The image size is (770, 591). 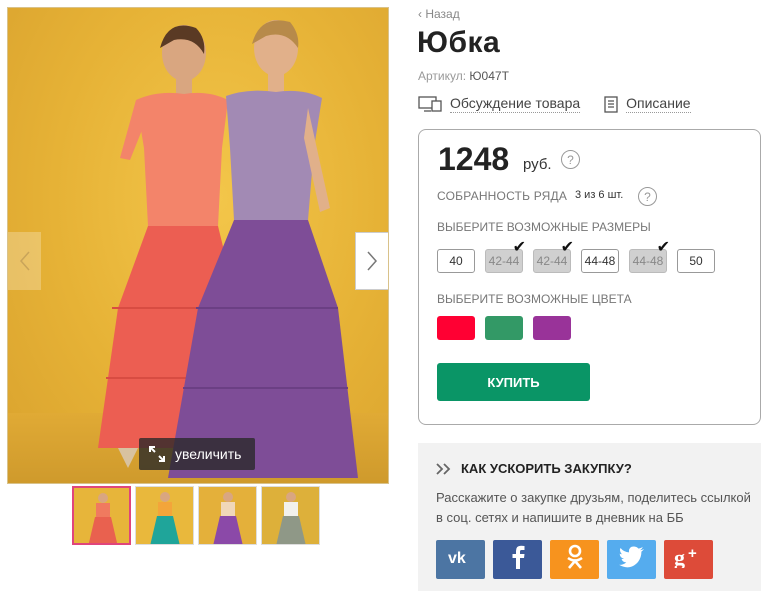 What do you see at coordinates (513, 382) in the screenshot?
I see `buy-button: КУПИТЬ` at bounding box center [513, 382].